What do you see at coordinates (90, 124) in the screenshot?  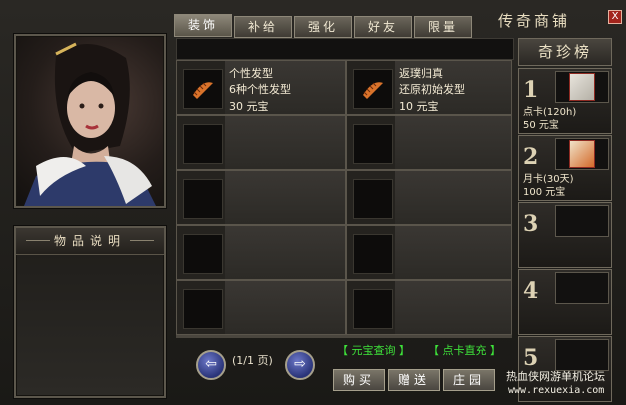 I see `character-portrait-image` at bounding box center [90, 124].